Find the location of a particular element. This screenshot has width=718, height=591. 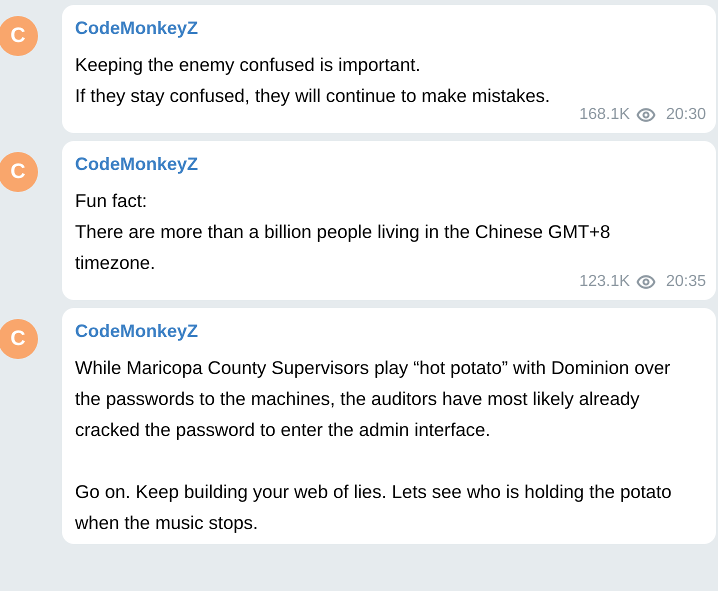

message-time: 20:35 is located at coordinates (686, 282).